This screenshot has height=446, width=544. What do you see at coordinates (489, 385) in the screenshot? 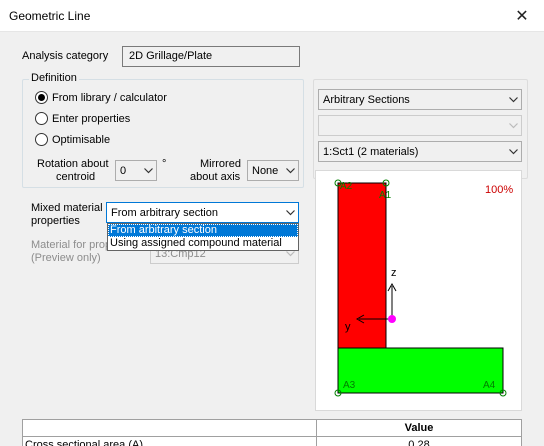
I see `corner-label-a4: A4` at bounding box center [489, 385].